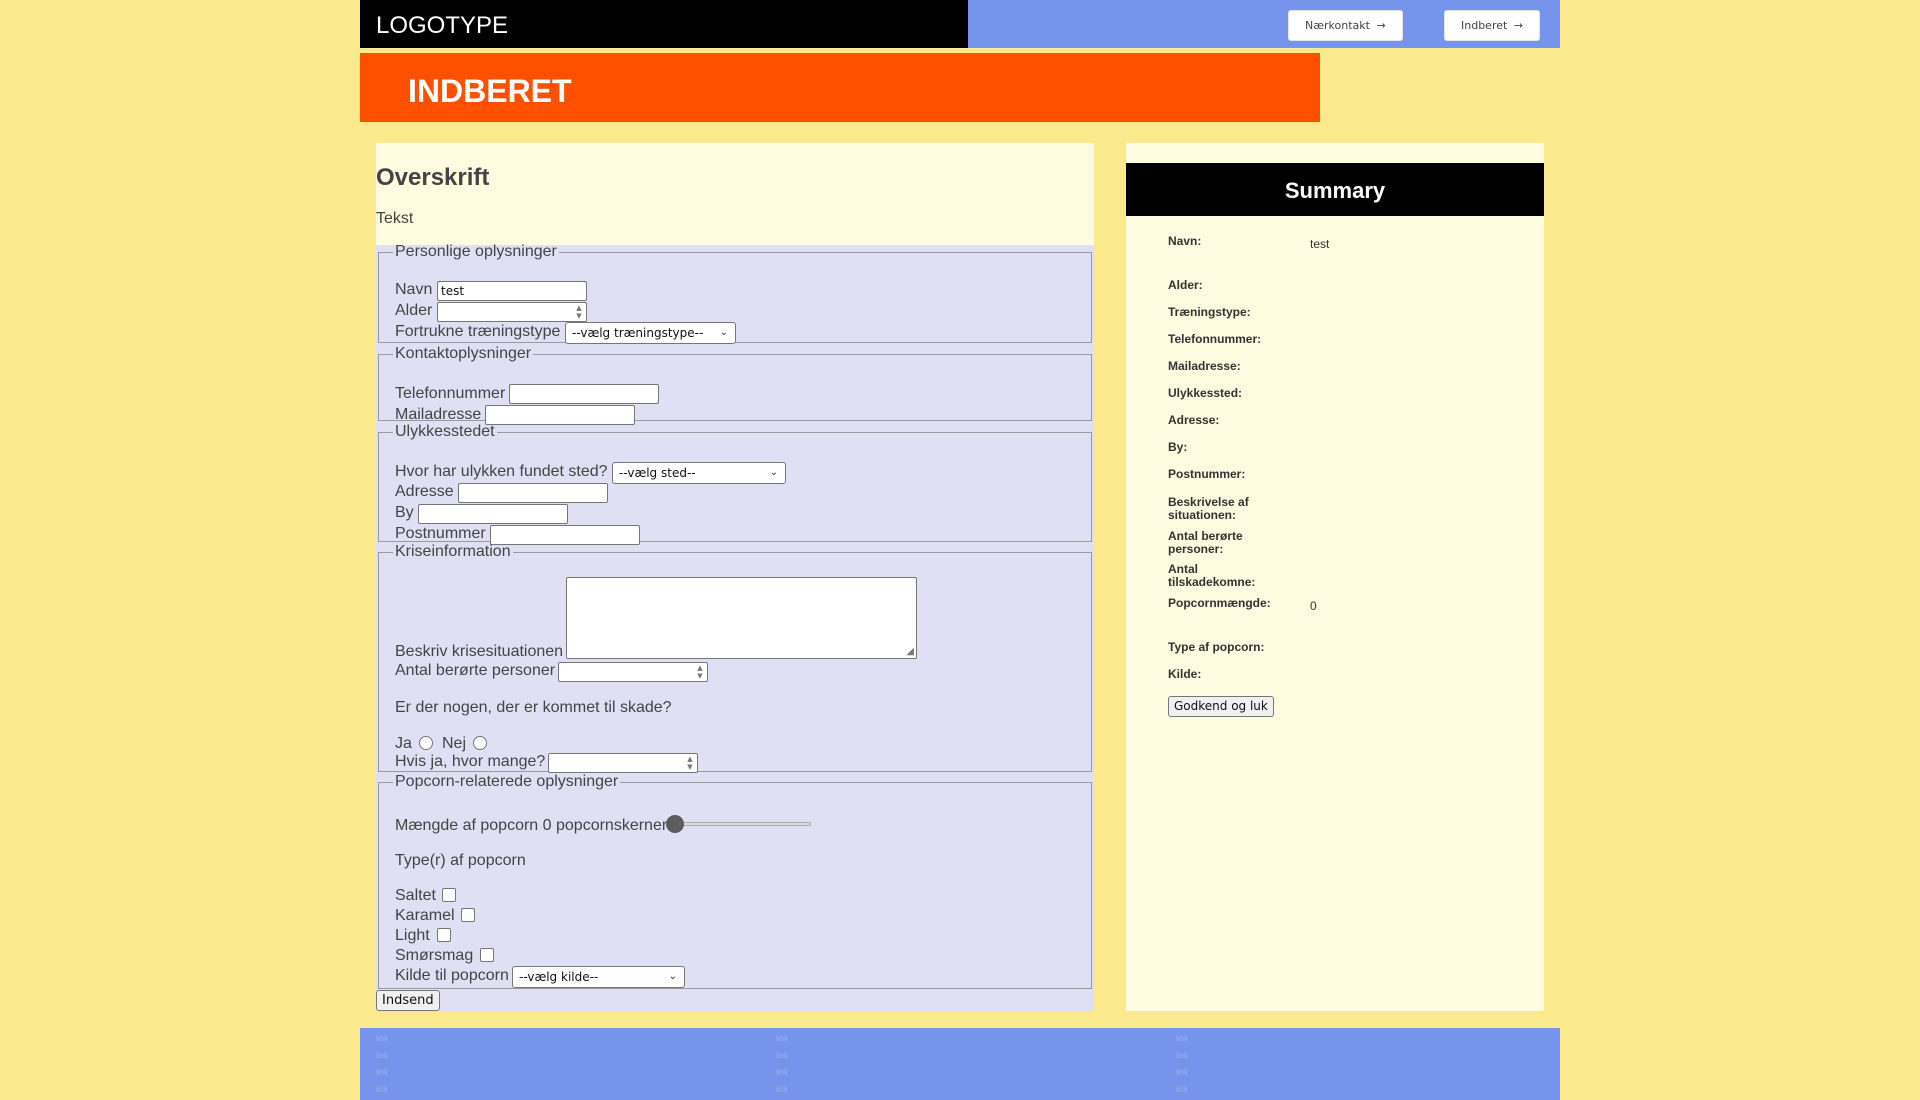 The image size is (1920, 1100). I want to click on summary-label: Beskrivelse af situationen:, so click(1208, 508).